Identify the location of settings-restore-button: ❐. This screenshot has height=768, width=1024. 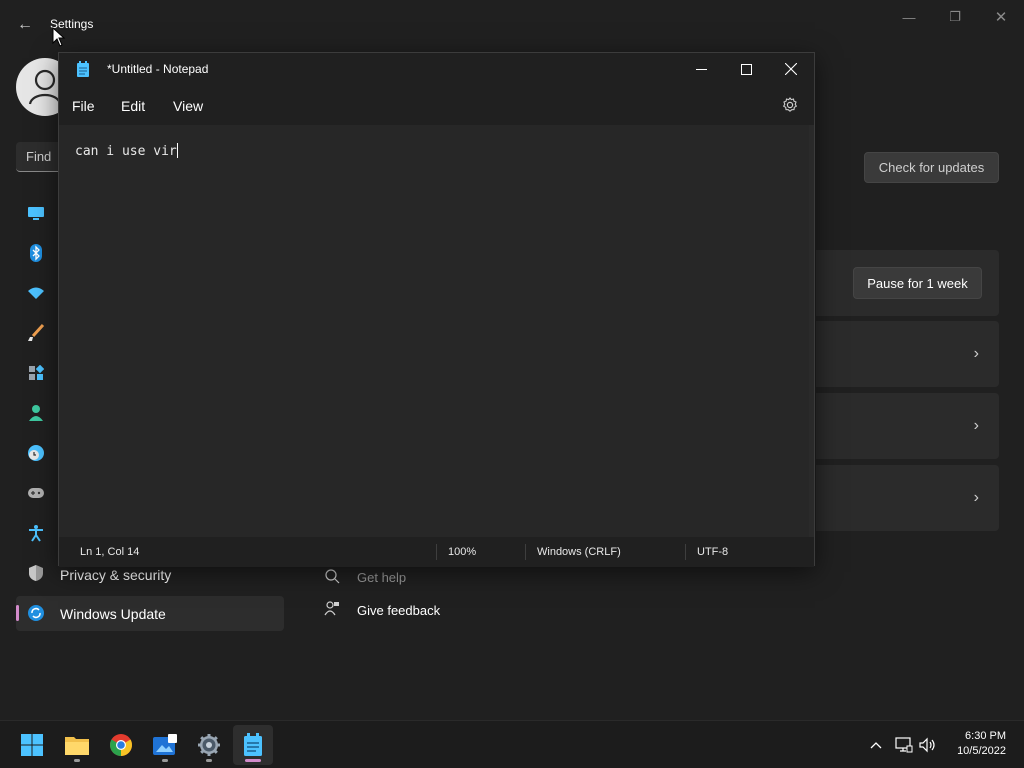
(955, 17).